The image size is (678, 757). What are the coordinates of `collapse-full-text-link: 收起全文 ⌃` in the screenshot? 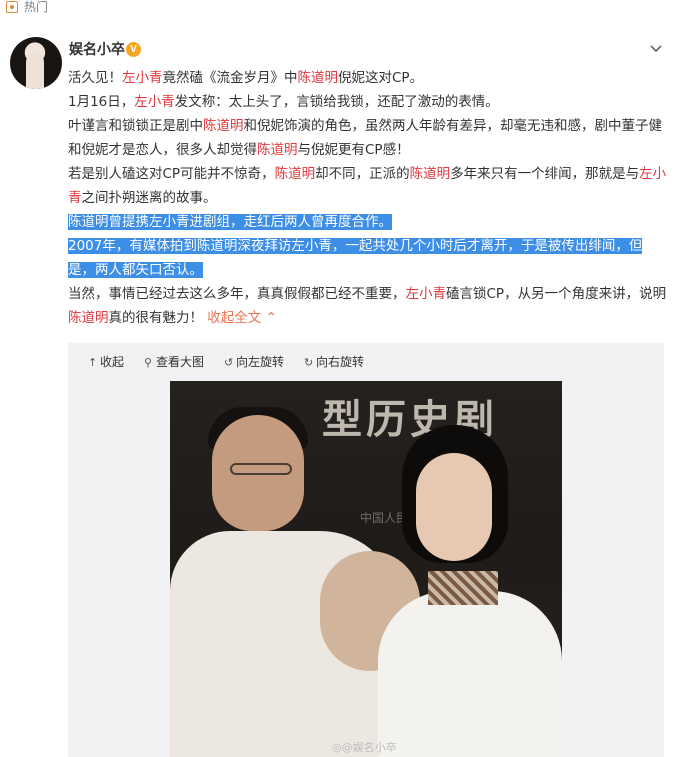 It's located at (242, 318).